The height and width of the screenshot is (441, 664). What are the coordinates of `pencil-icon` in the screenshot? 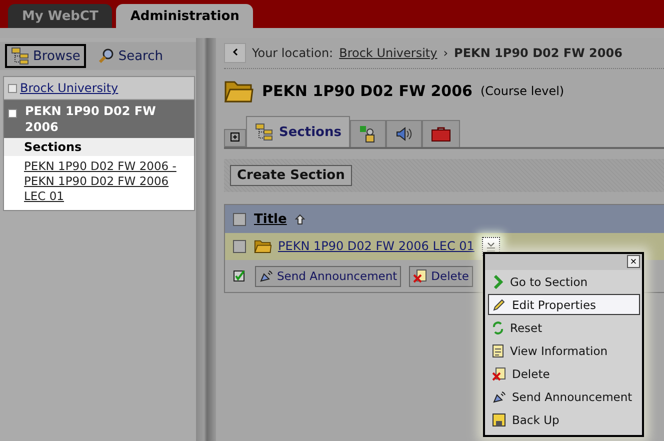 It's located at (499, 305).